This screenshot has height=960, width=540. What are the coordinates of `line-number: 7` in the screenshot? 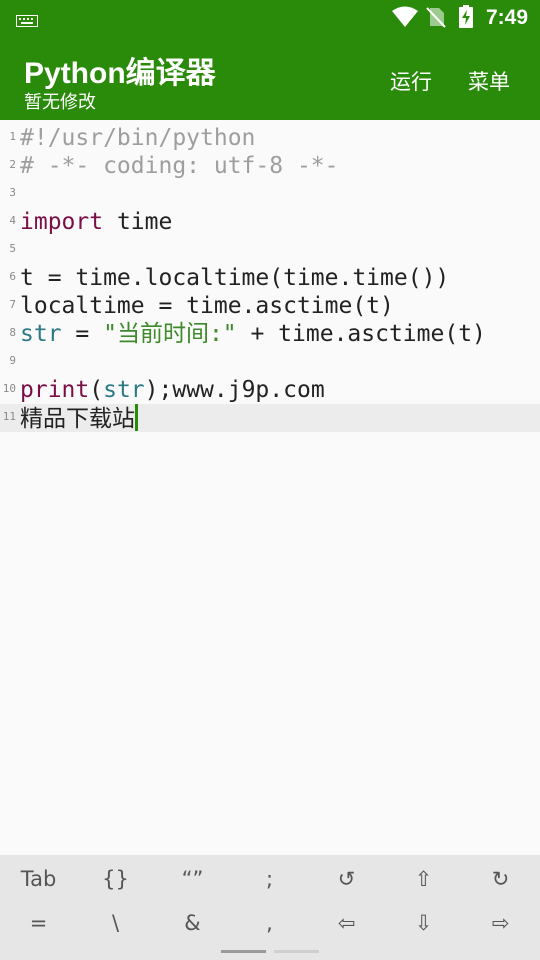 It's located at (12, 304).